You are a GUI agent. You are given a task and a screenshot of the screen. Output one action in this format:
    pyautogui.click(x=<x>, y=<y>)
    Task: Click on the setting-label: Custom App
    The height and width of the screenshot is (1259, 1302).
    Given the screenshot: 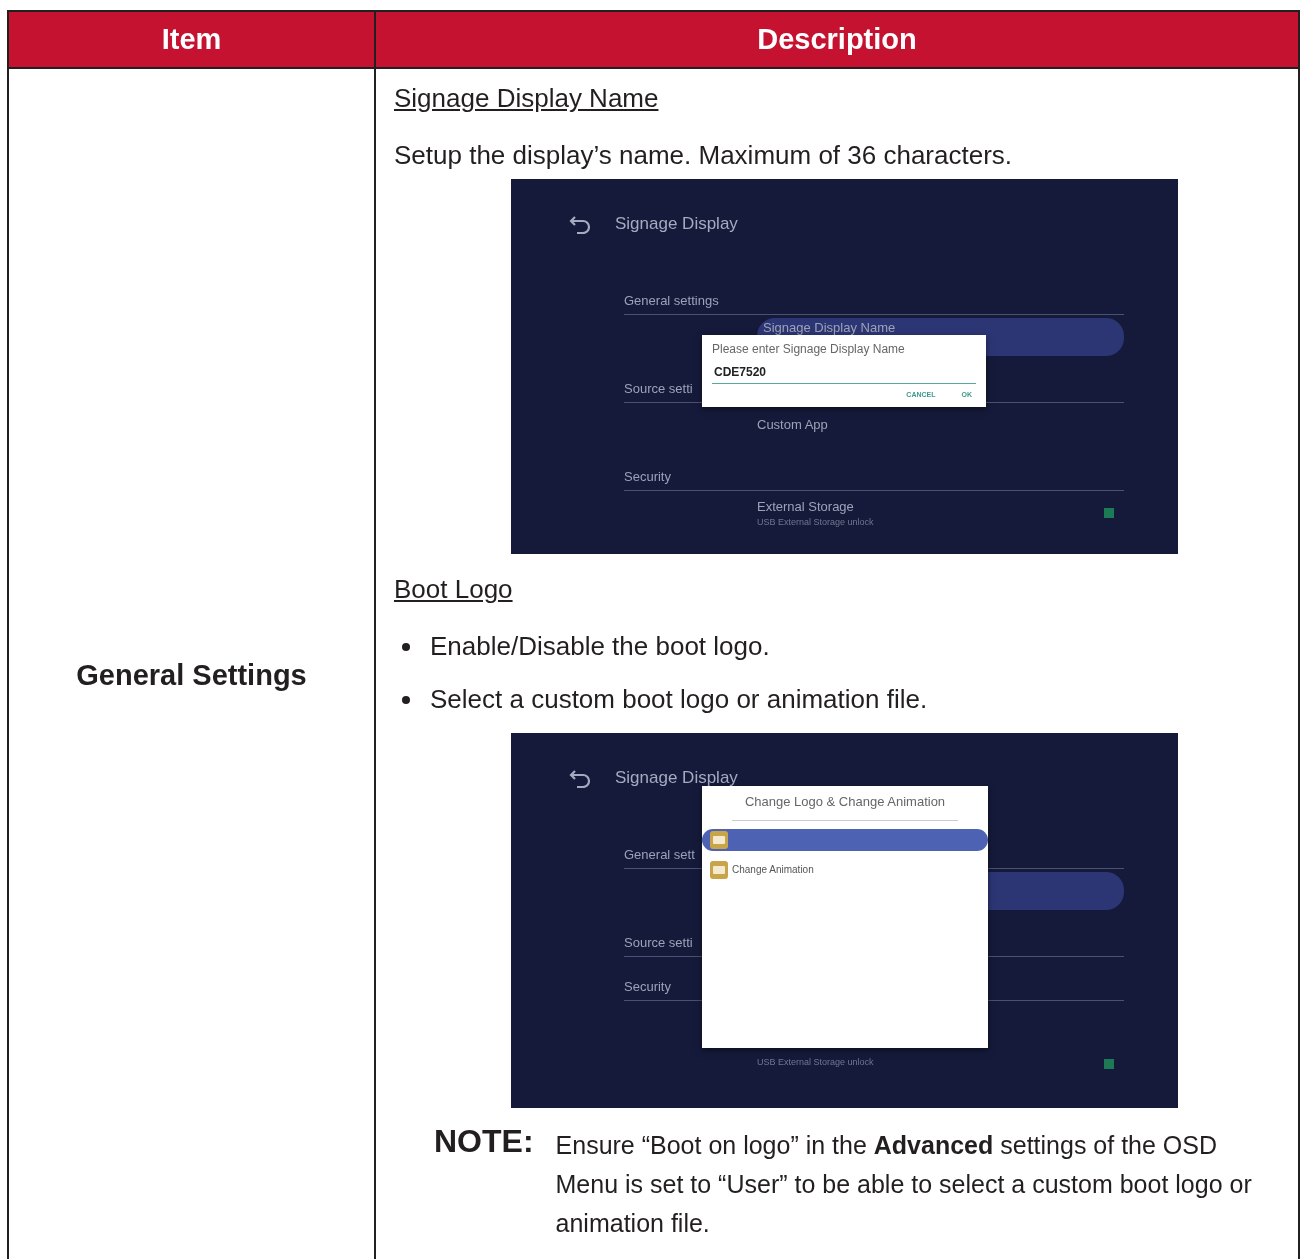 What is the action you would take?
    pyautogui.click(x=792, y=425)
    